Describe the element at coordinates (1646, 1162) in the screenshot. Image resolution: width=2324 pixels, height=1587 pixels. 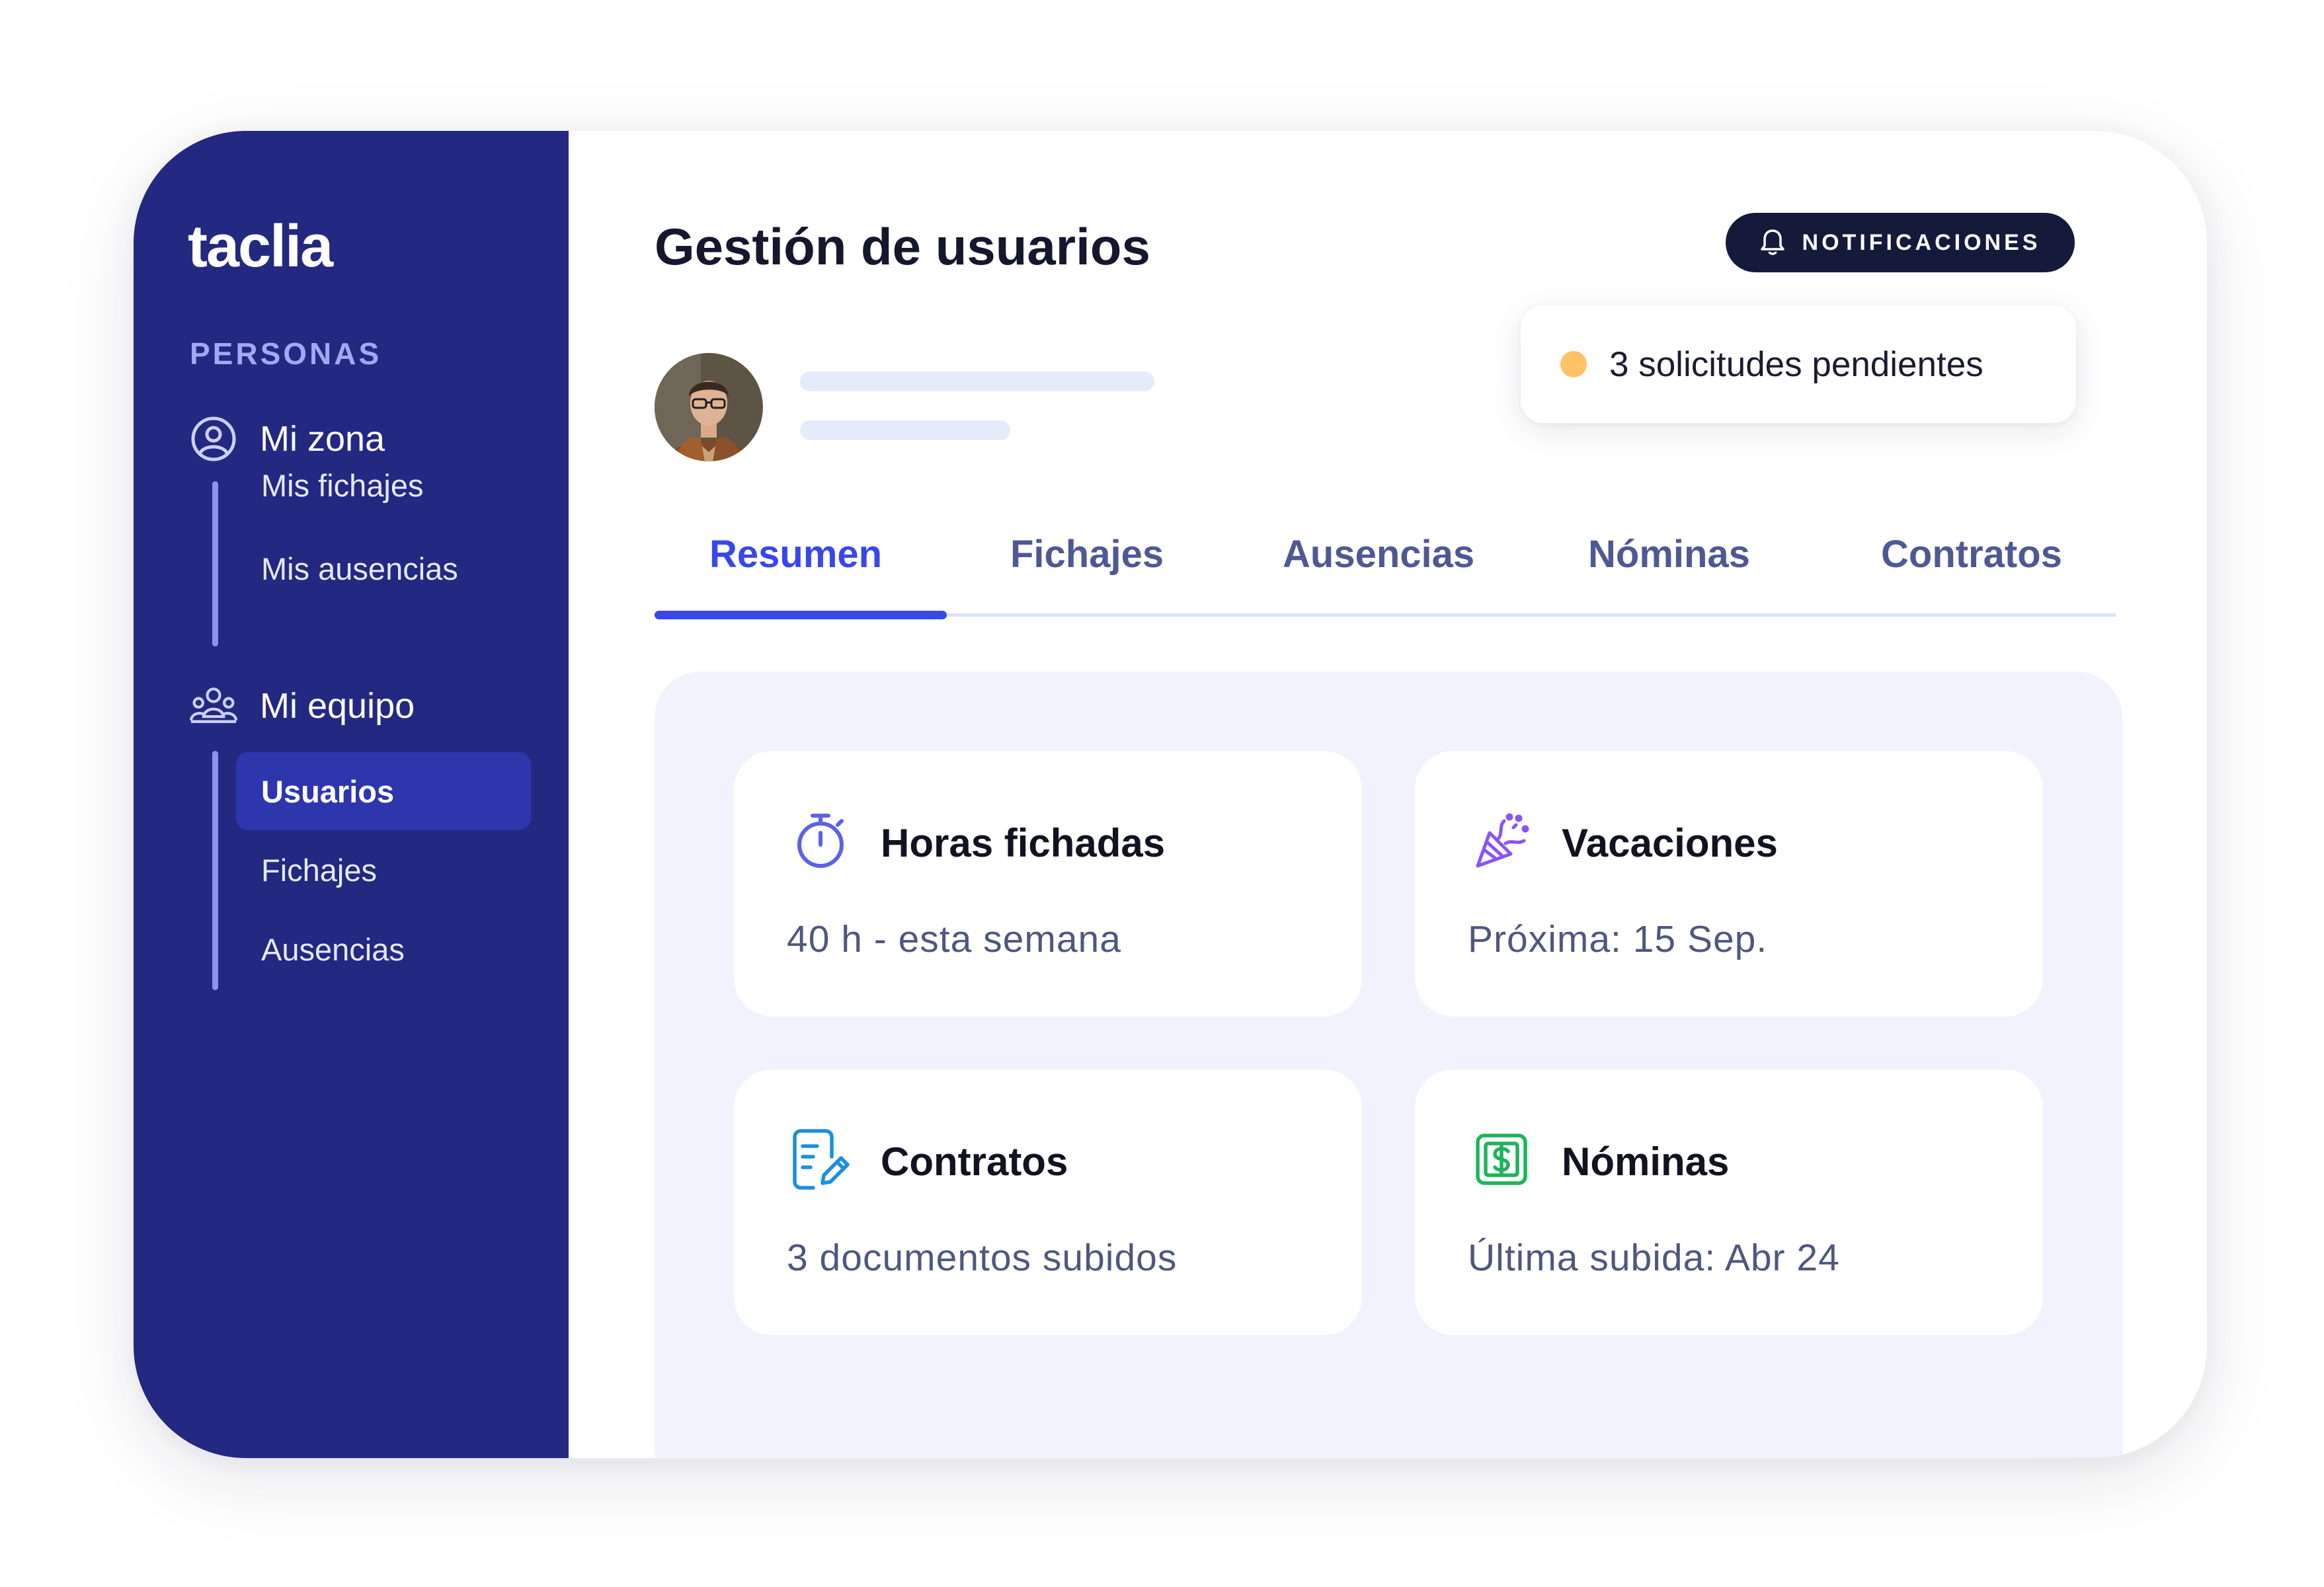
I see `card-title: Nóminas` at that location.